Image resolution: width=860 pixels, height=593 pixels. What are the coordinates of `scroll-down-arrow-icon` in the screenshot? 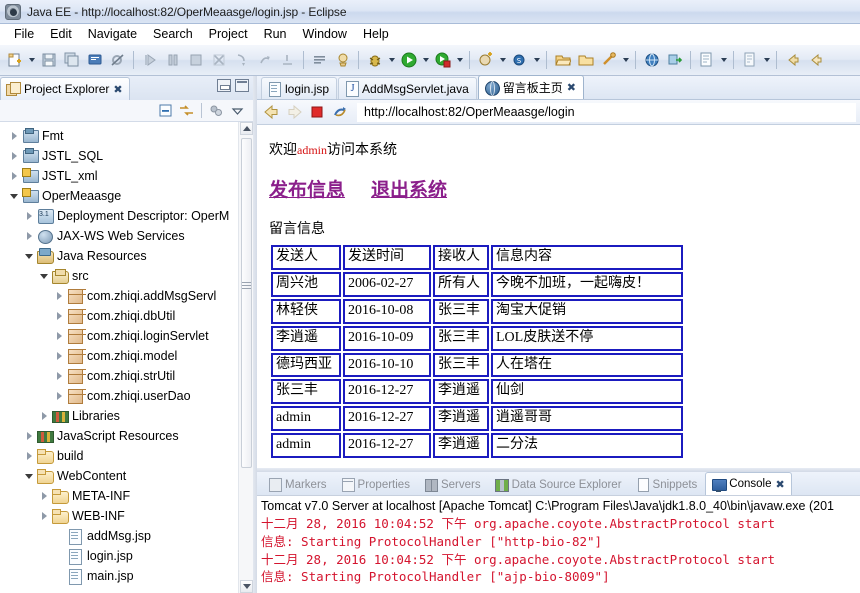 It's located at (246, 586).